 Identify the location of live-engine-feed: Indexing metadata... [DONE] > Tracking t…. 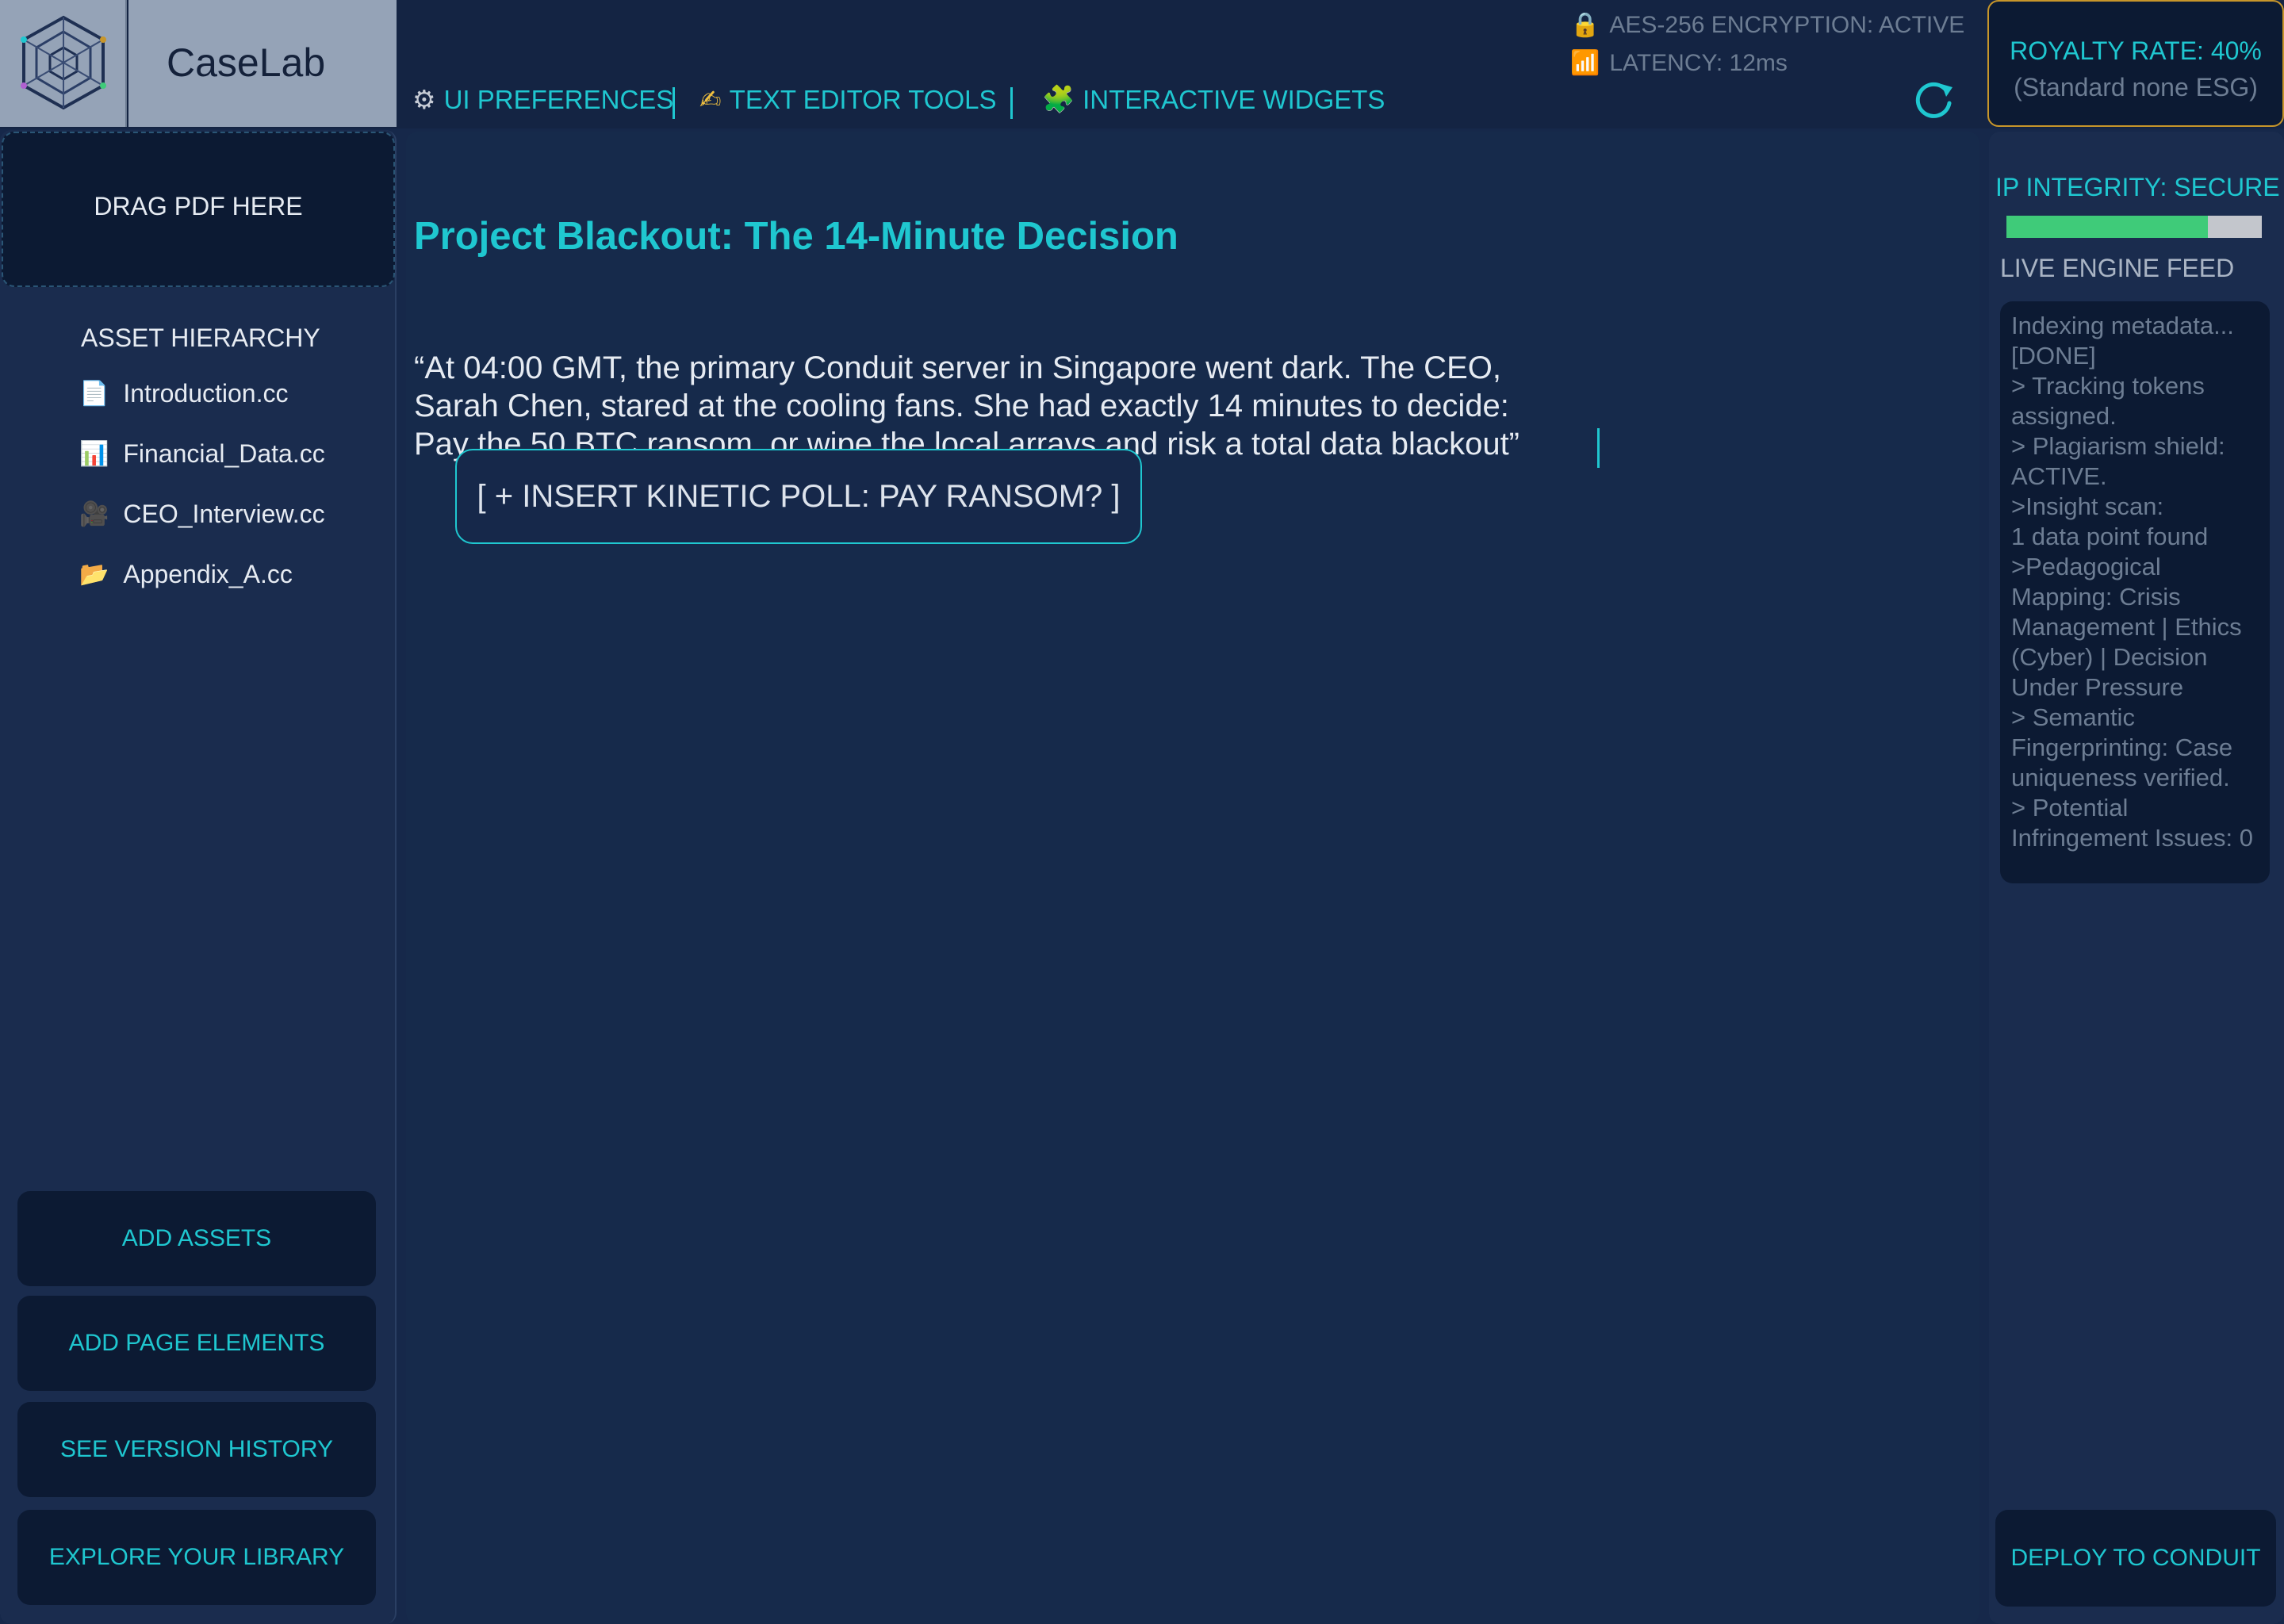
(2135, 592).